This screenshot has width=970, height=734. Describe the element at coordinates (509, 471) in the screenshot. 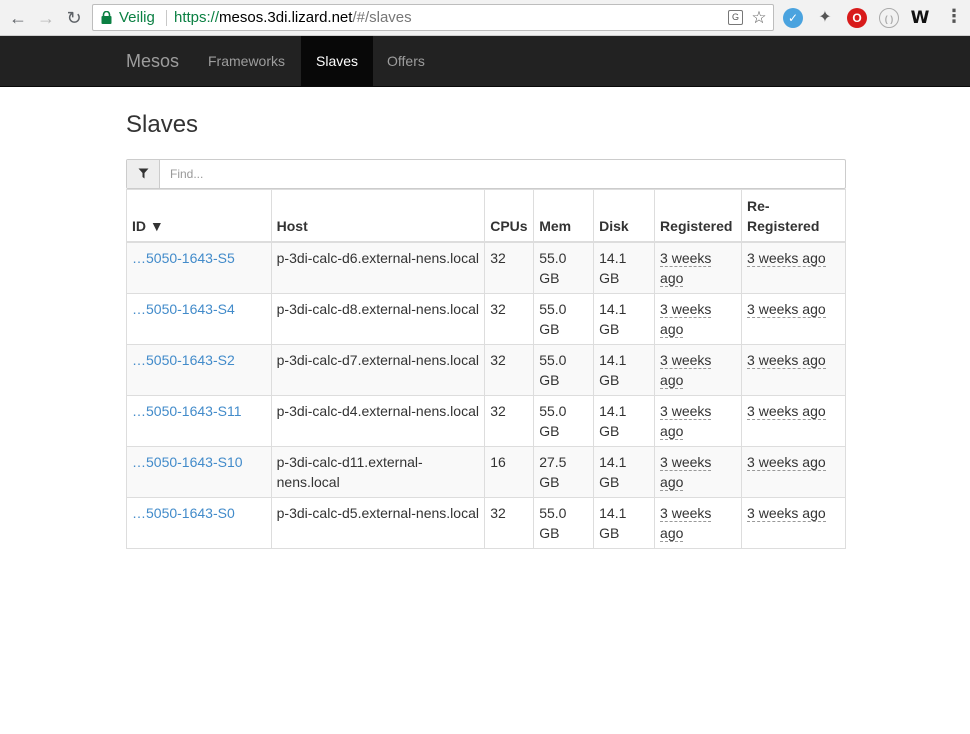

I see `cell-cpus: 16` at that location.